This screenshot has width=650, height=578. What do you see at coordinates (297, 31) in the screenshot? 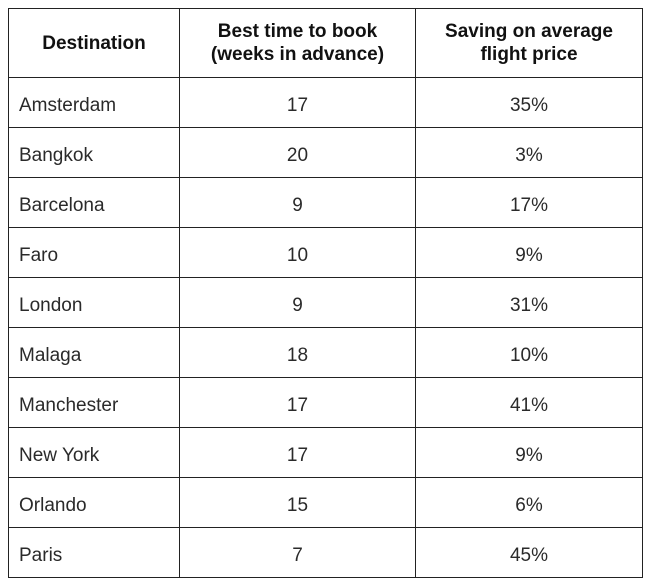
I see `header-line: Best time to book` at bounding box center [297, 31].